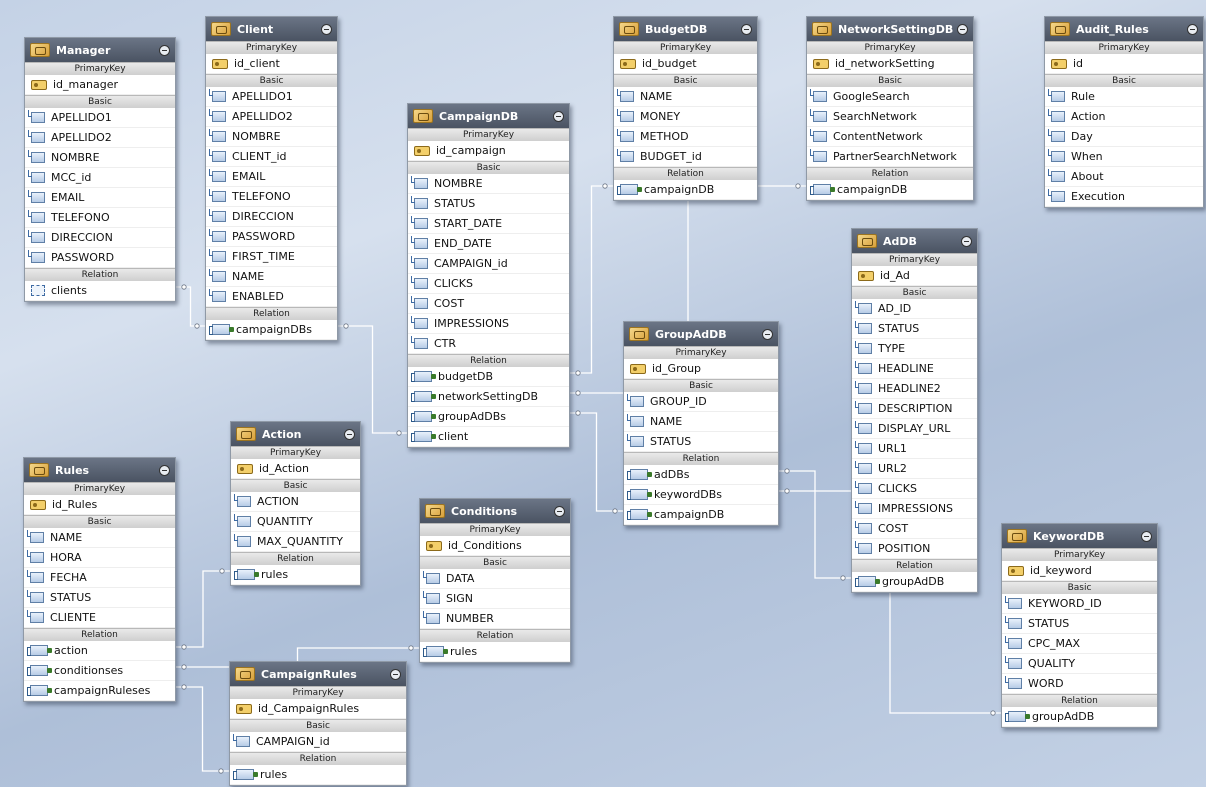 This screenshot has height=787, width=1206. I want to click on field-quality: QUALITY, so click(1079, 664).